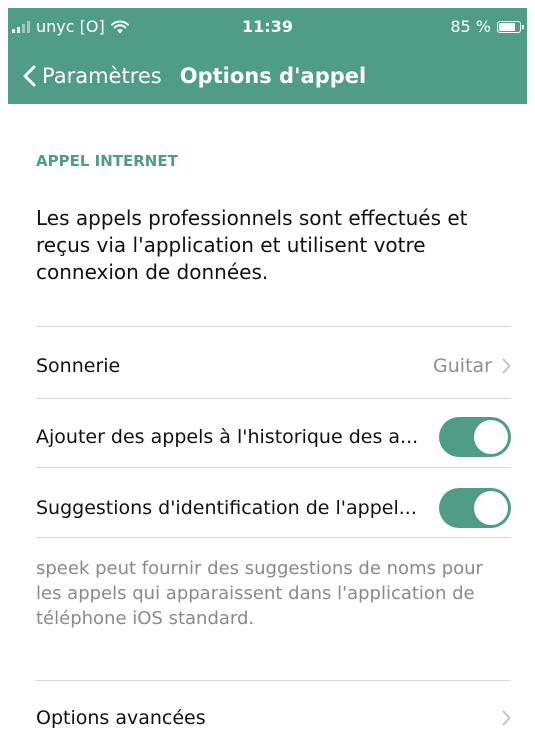 This screenshot has height=742, width=535. What do you see at coordinates (121, 718) in the screenshot?
I see `advanced-options-label: Options avancées` at bounding box center [121, 718].